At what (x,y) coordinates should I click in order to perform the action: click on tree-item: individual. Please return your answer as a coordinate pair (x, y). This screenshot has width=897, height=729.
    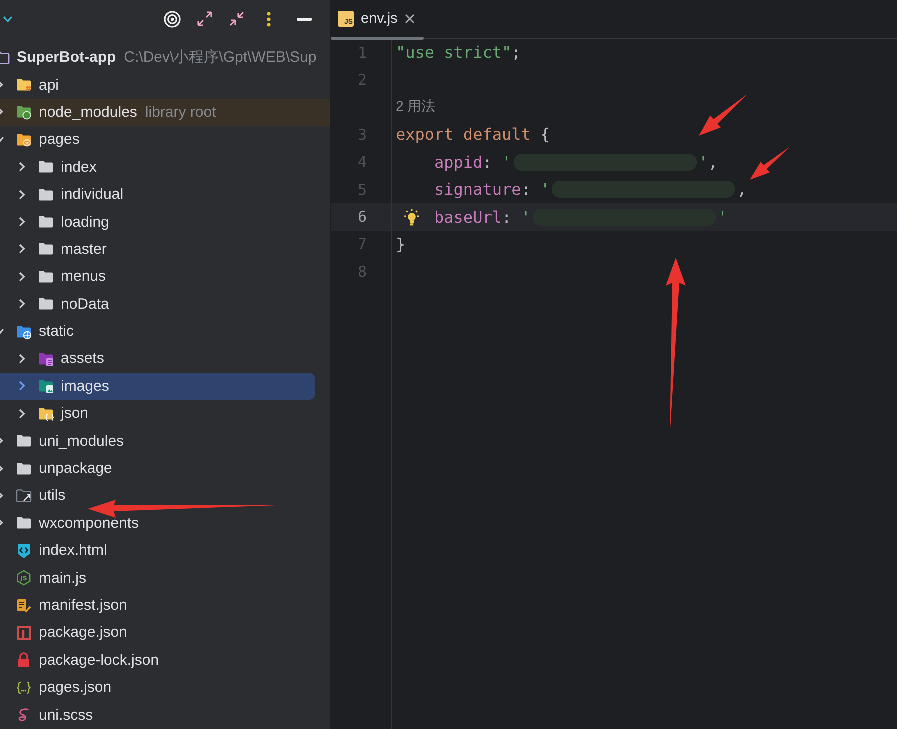
    Looking at the image, I should click on (165, 194).